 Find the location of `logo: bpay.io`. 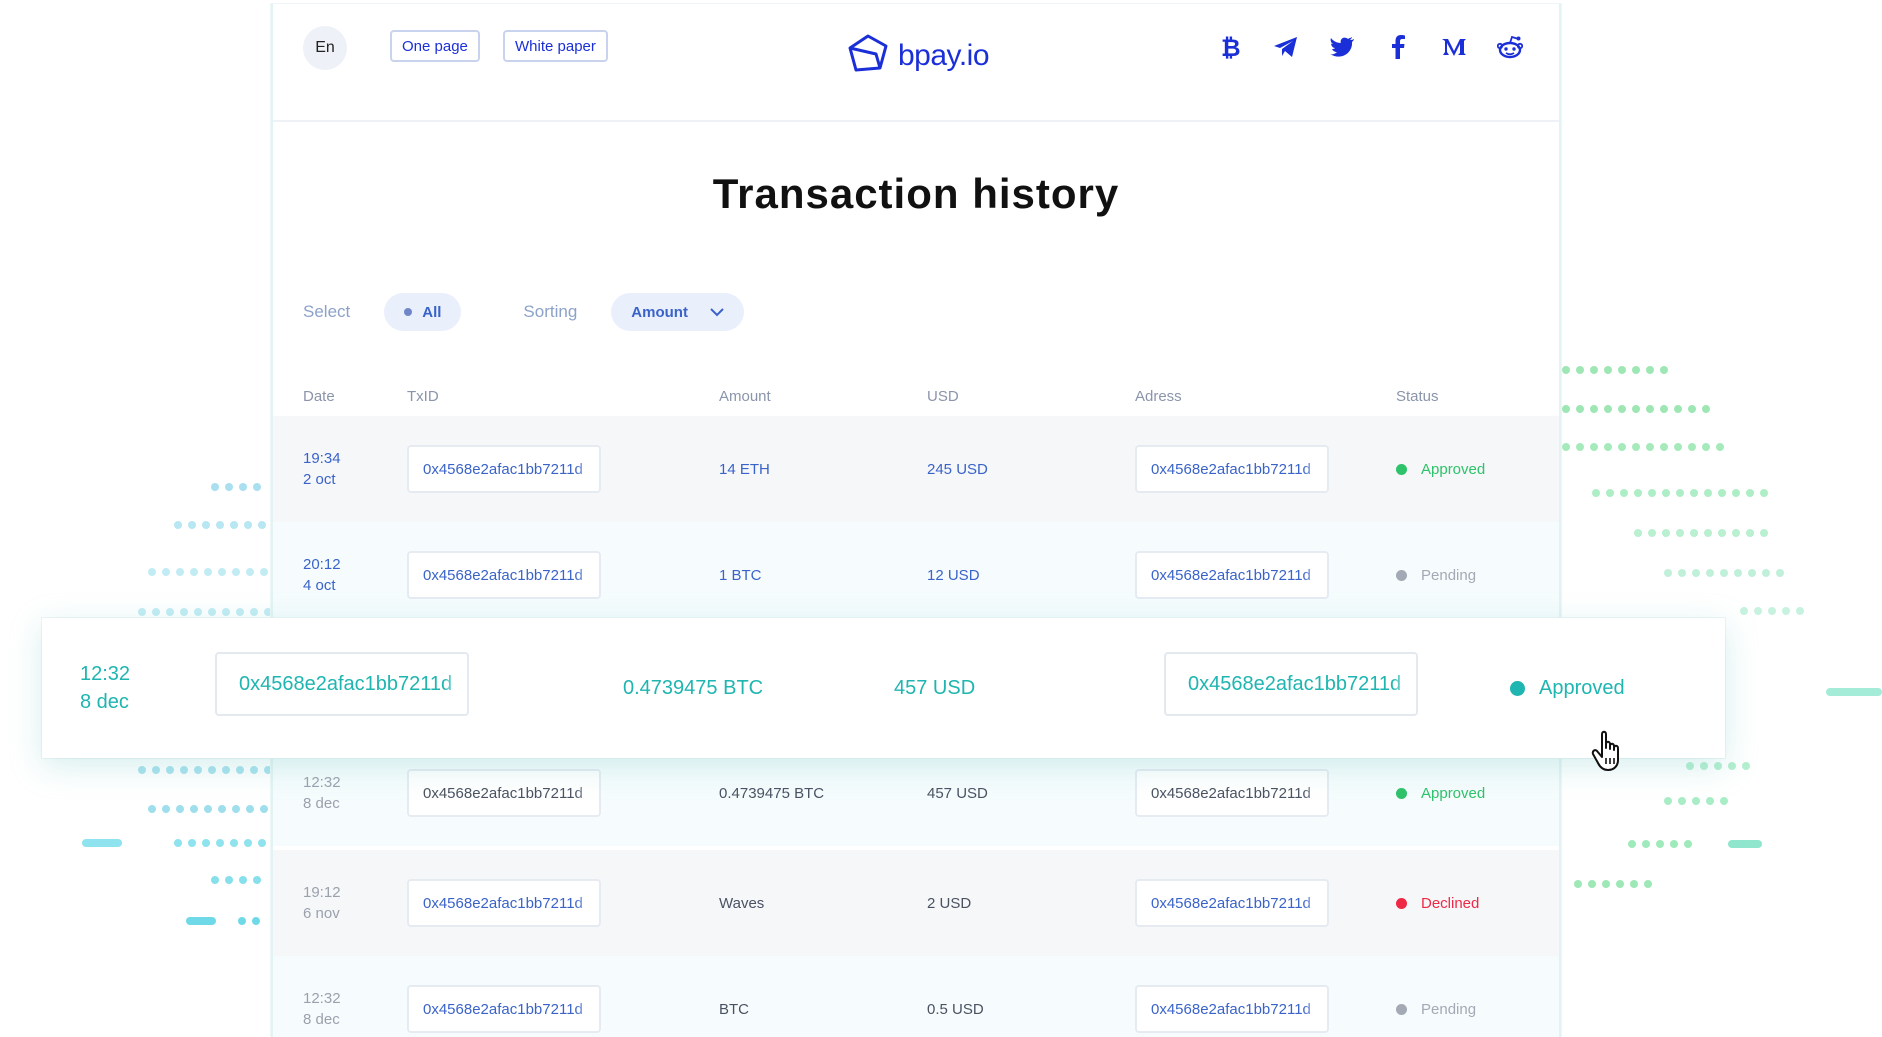

logo: bpay.io is located at coordinates (918, 55).